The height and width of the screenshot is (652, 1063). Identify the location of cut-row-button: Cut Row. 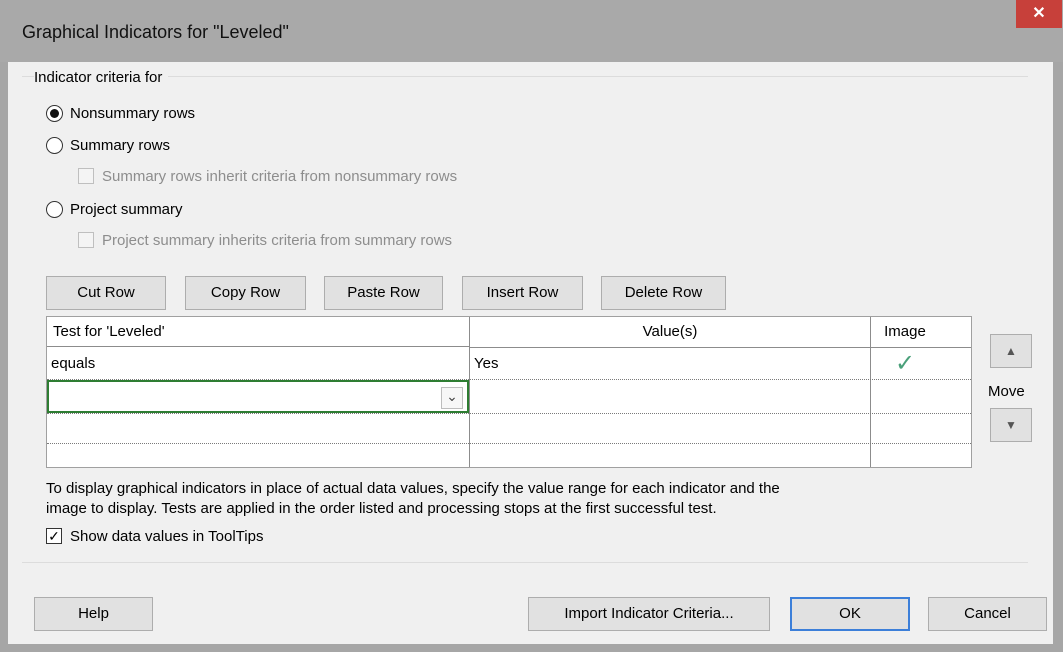
(106, 293).